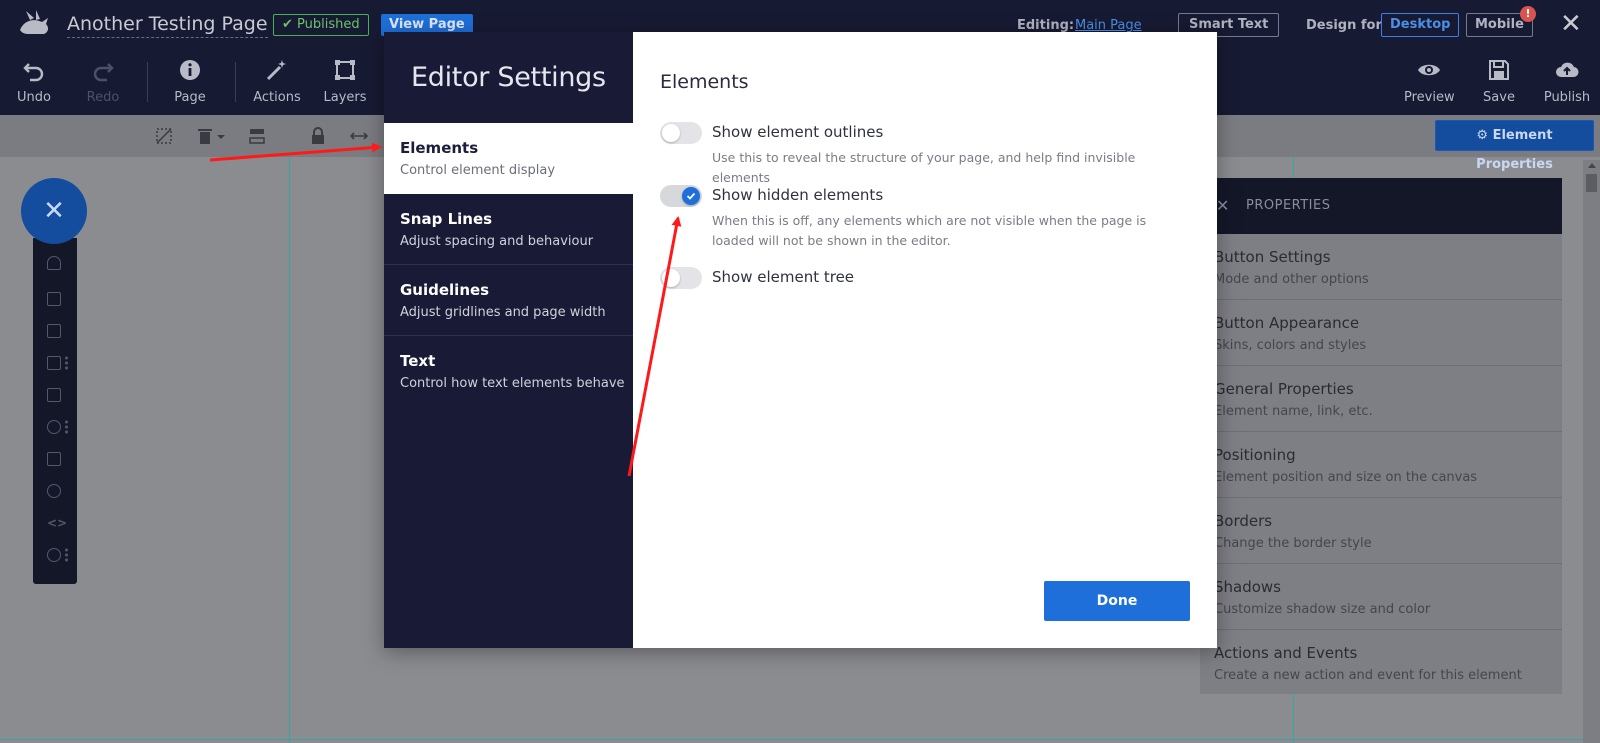 The height and width of the screenshot is (743, 1600). Describe the element at coordinates (54, 299) in the screenshot. I see `text-icon` at that location.